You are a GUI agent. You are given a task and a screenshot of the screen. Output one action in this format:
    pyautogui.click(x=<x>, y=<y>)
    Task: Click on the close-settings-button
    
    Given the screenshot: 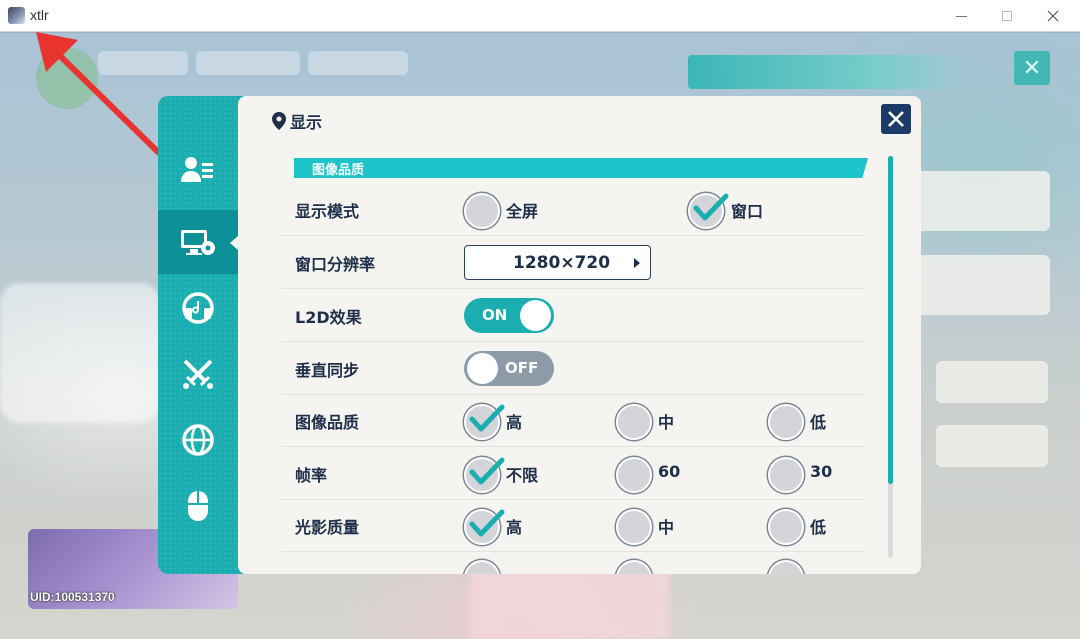 What is the action you would take?
    pyautogui.click(x=896, y=119)
    